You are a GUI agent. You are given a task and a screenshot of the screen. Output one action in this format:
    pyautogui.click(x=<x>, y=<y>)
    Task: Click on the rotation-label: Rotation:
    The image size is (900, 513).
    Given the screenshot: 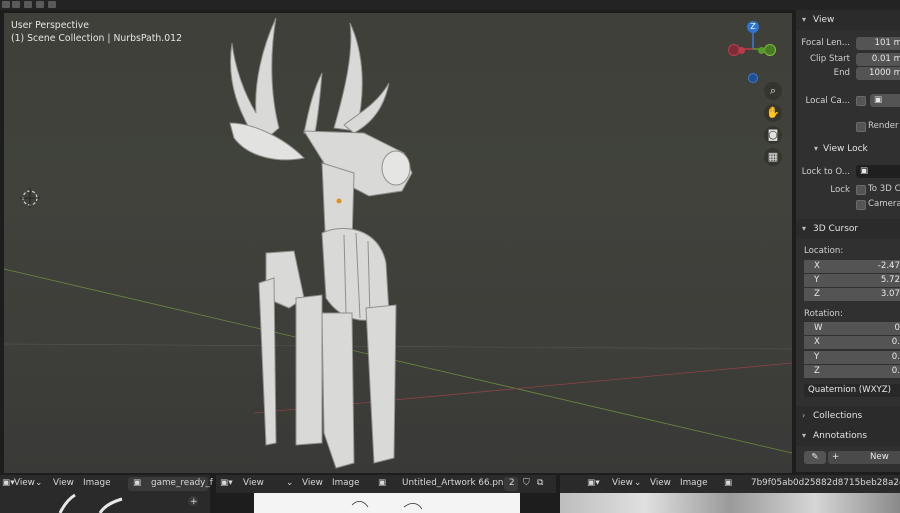 What is the action you would take?
    pyautogui.click(x=823, y=314)
    